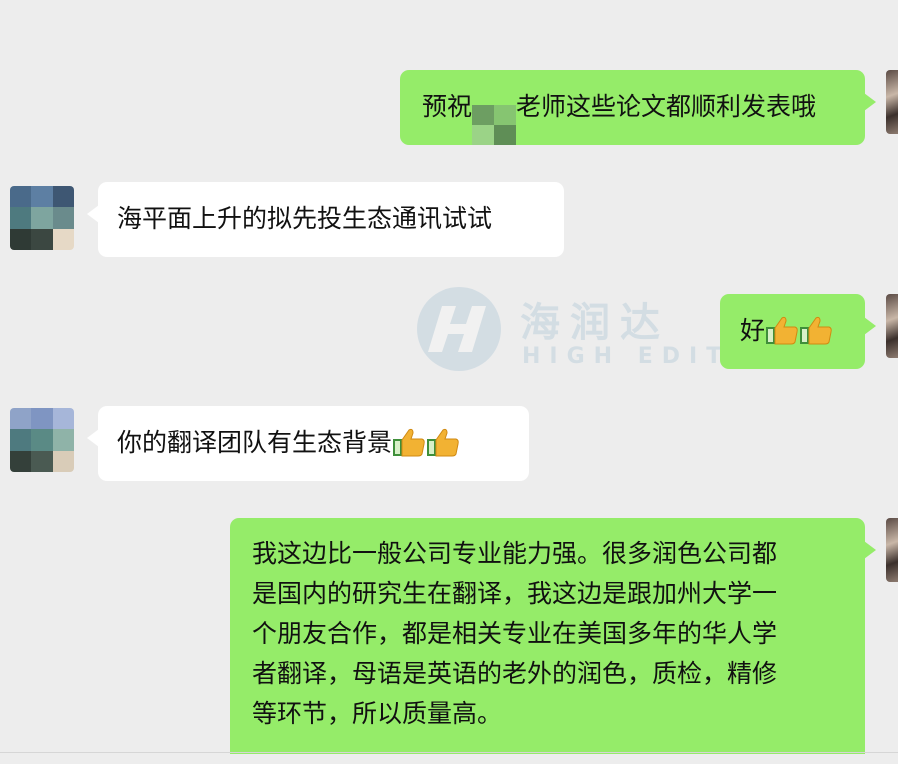 This screenshot has width=898, height=764. What do you see at coordinates (447, 106) in the screenshot?
I see `message-text-part: 预祝` at bounding box center [447, 106].